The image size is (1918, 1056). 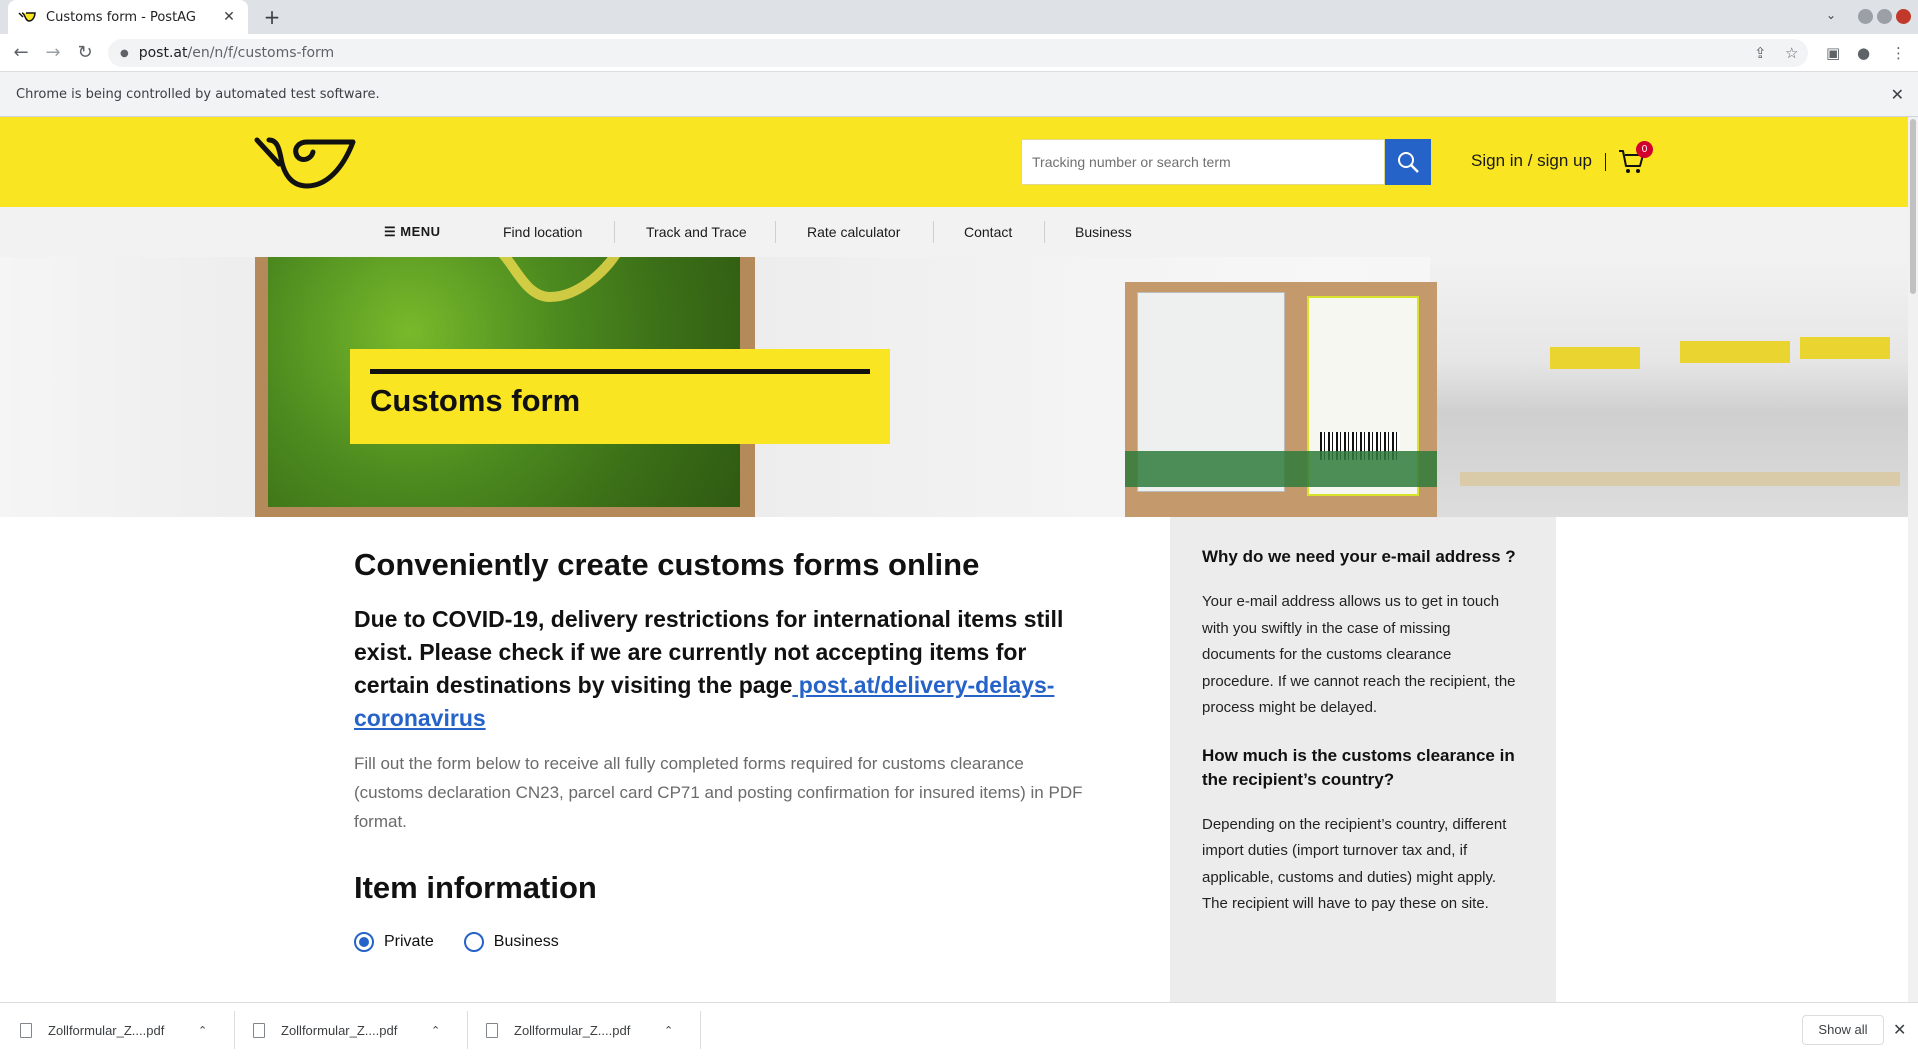 What do you see at coordinates (724, 942) in the screenshot?
I see `customer-type-radio-group: Private Business` at bounding box center [724, 942].